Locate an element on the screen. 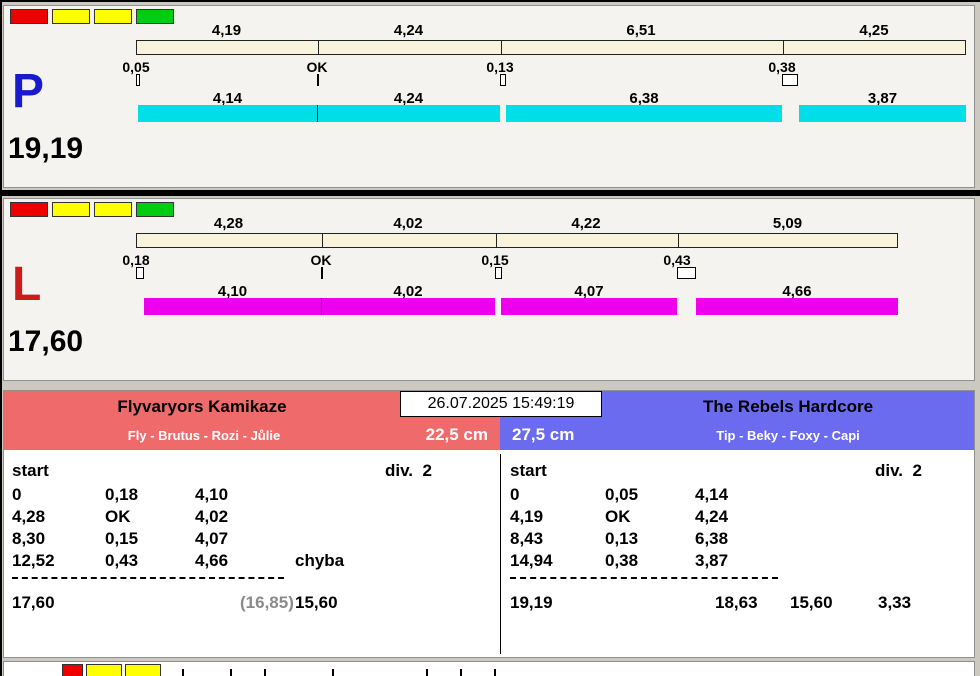  right-jump-height: 27,5 cm is located at coordinates (543, 434).